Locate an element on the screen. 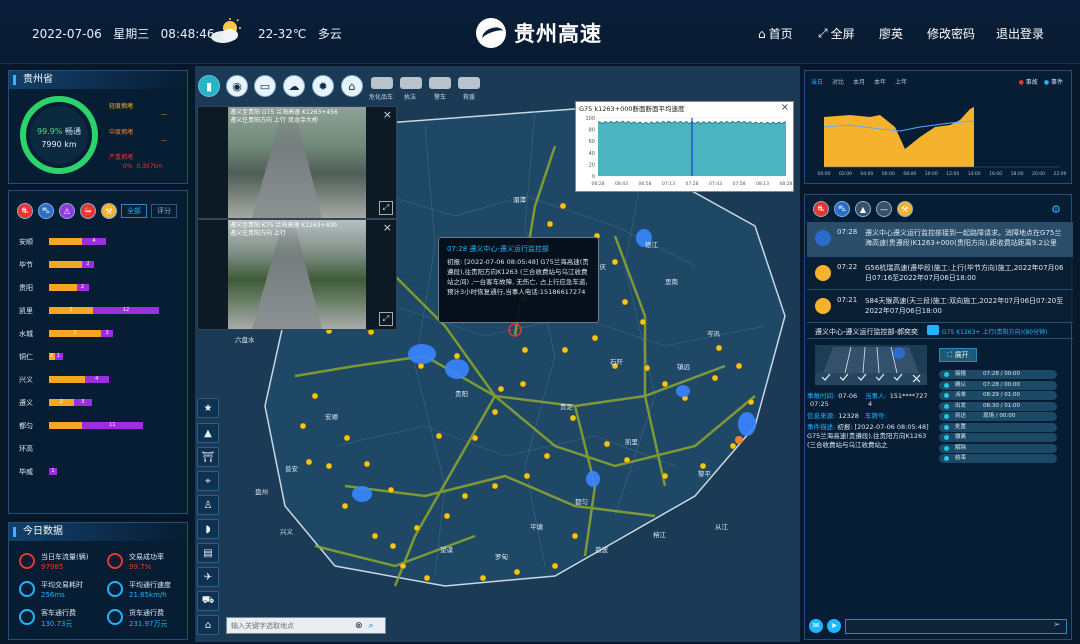 This screenshot has width=1080, height=644. route-row: 毕威 1 is located at coordinates (105, 472).